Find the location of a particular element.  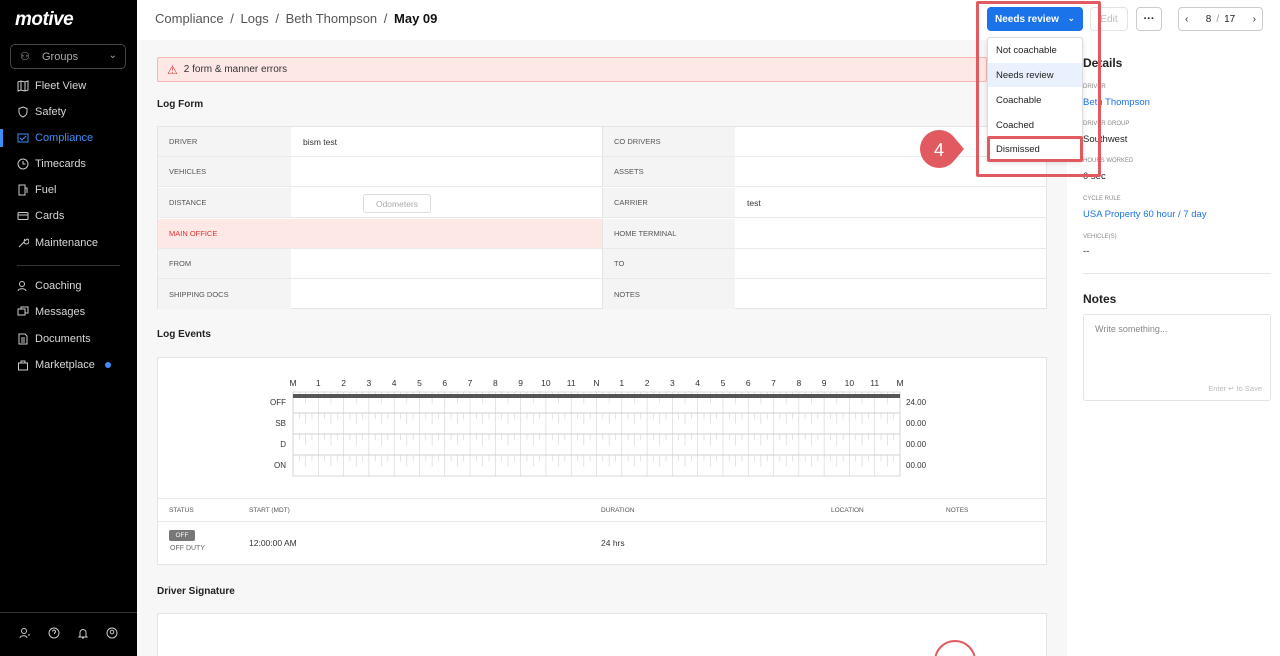

edit-button: Edit is located at coordinates (1109, 19).